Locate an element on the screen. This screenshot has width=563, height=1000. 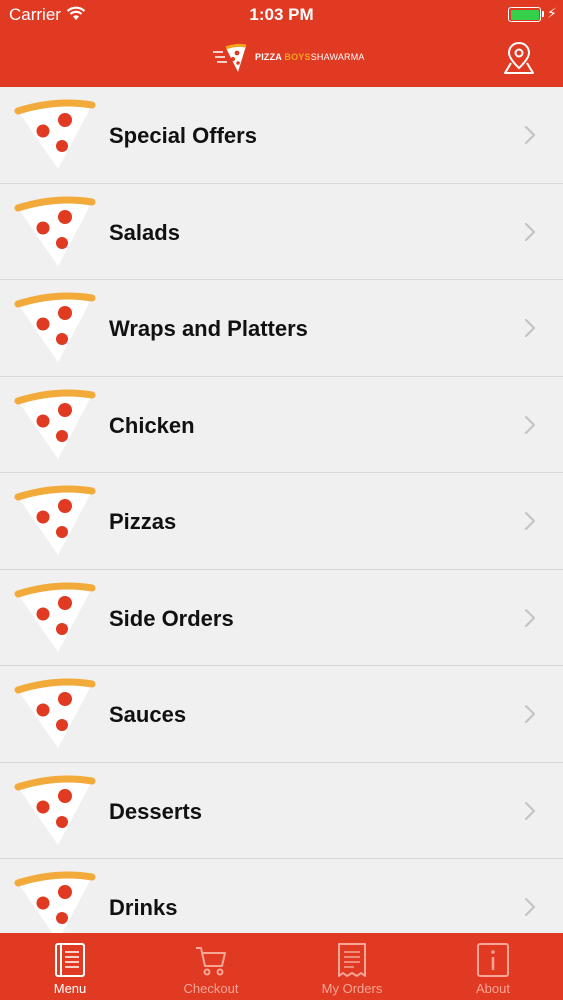
menu-category-row: Wraps and Platters is located at coordinates (281, 328).